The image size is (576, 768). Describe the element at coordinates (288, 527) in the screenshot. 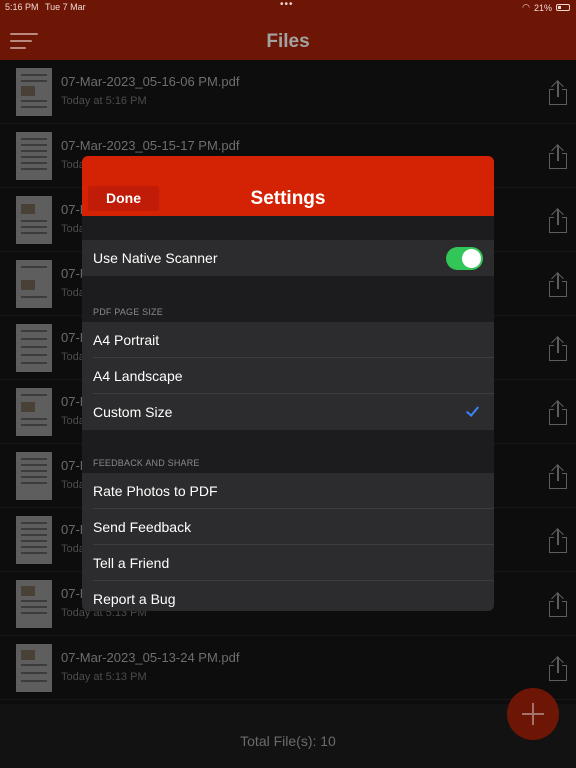

I see `menu-item-send-feedback: Send Feedback` at that location.